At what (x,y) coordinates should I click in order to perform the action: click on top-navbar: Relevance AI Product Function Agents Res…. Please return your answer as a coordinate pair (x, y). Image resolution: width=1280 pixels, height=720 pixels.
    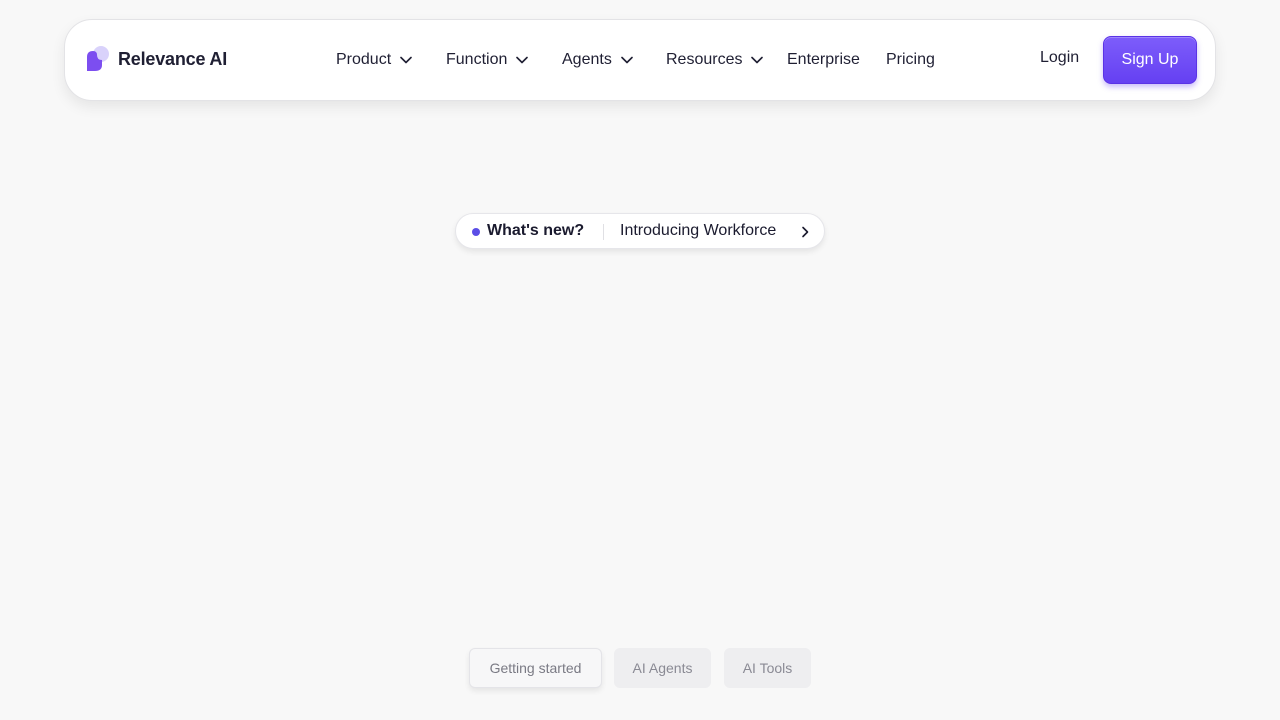
    Looking at the image, I should click on (640, 60).